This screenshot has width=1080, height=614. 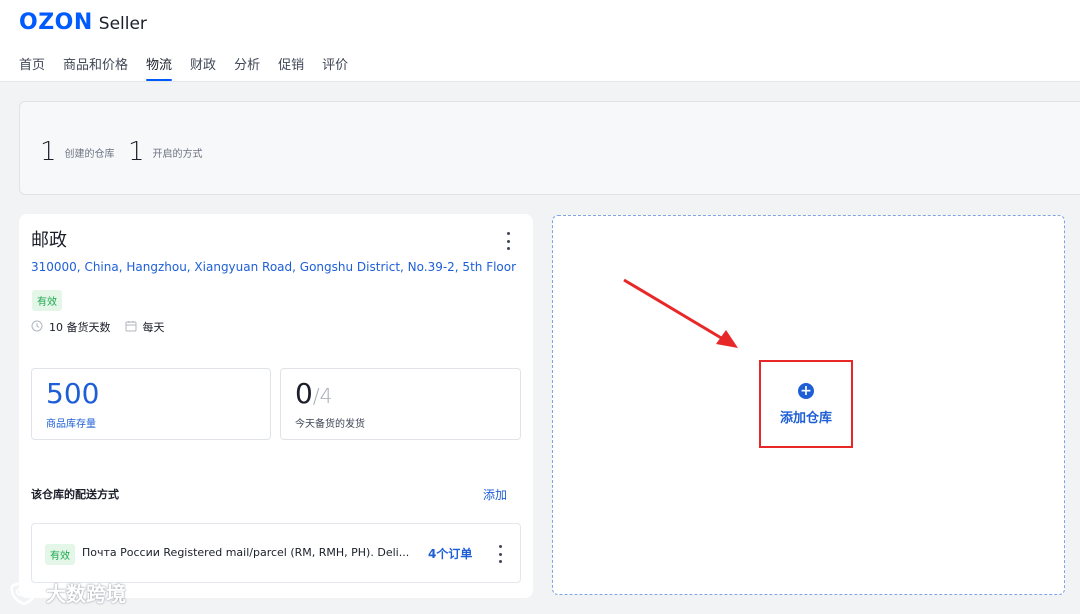 What do you see at coordinates (508, 241) in the screenshot?
I see `warehouse-menu-icon` at bounding box center [508, 241].